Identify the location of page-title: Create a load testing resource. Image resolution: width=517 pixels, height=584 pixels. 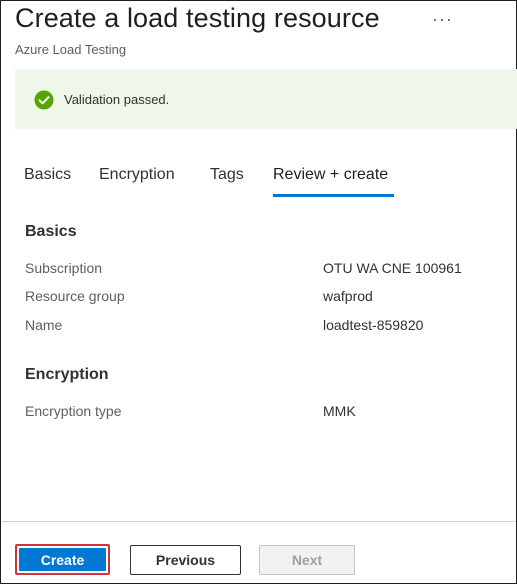
(197, 18).